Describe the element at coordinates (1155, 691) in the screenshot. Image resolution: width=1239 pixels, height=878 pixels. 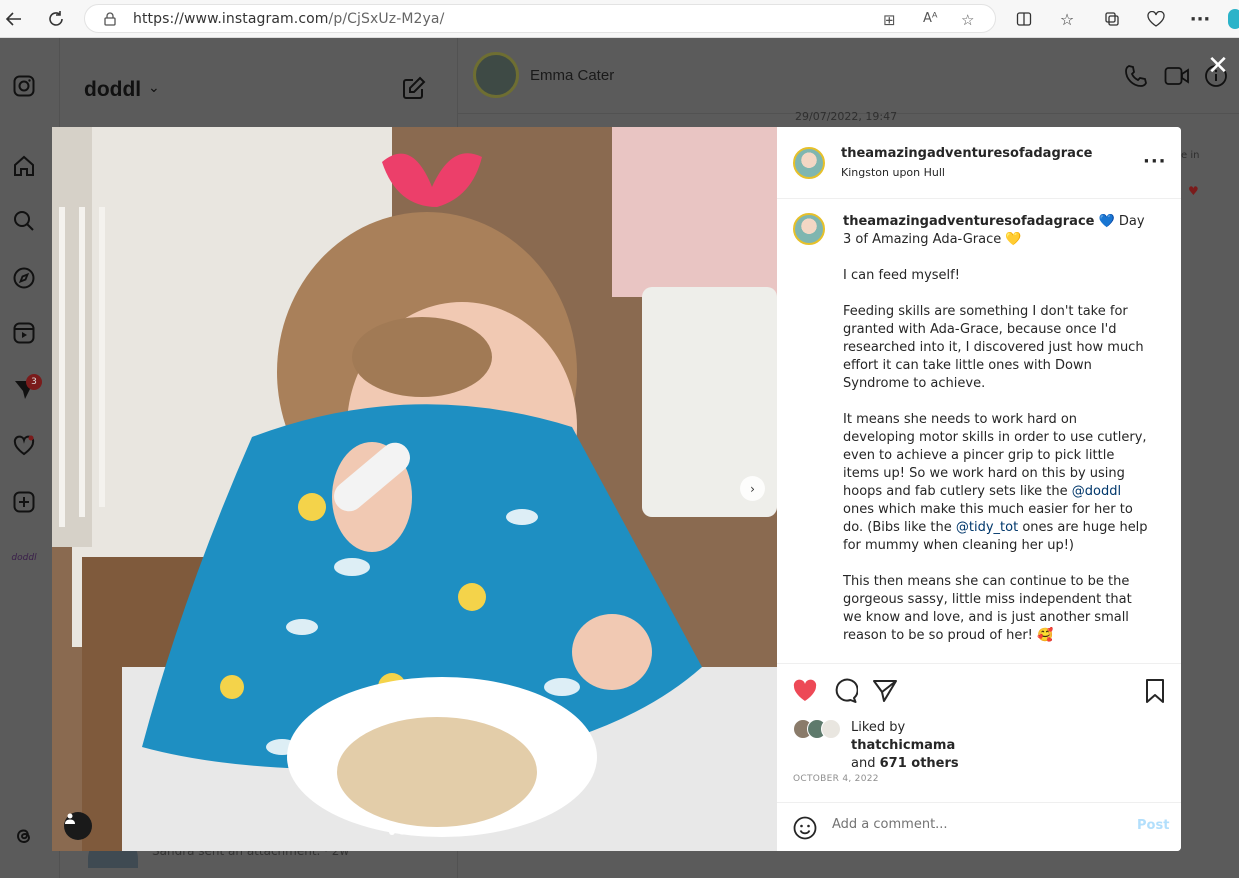
I see `save-bookmark-icon` at that location.